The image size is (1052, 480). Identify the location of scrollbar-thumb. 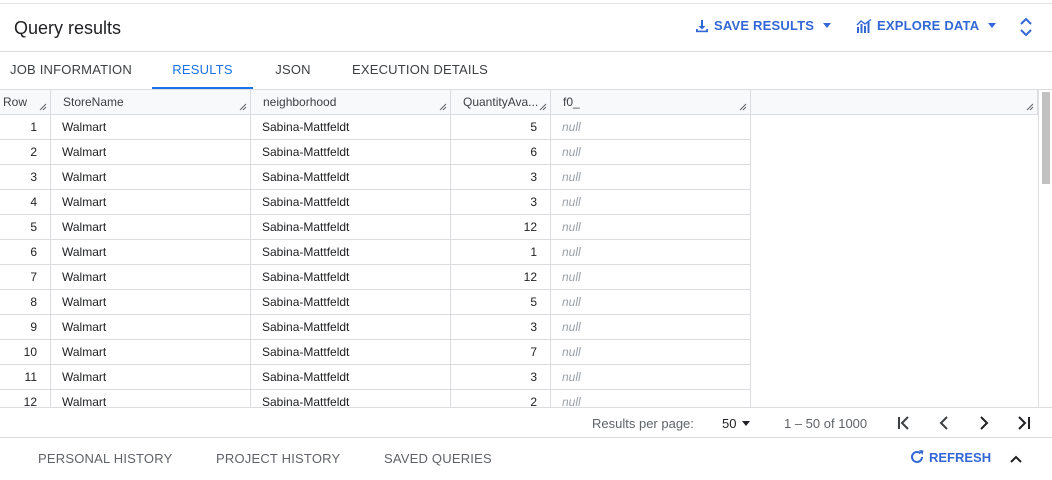
(1046, 138).